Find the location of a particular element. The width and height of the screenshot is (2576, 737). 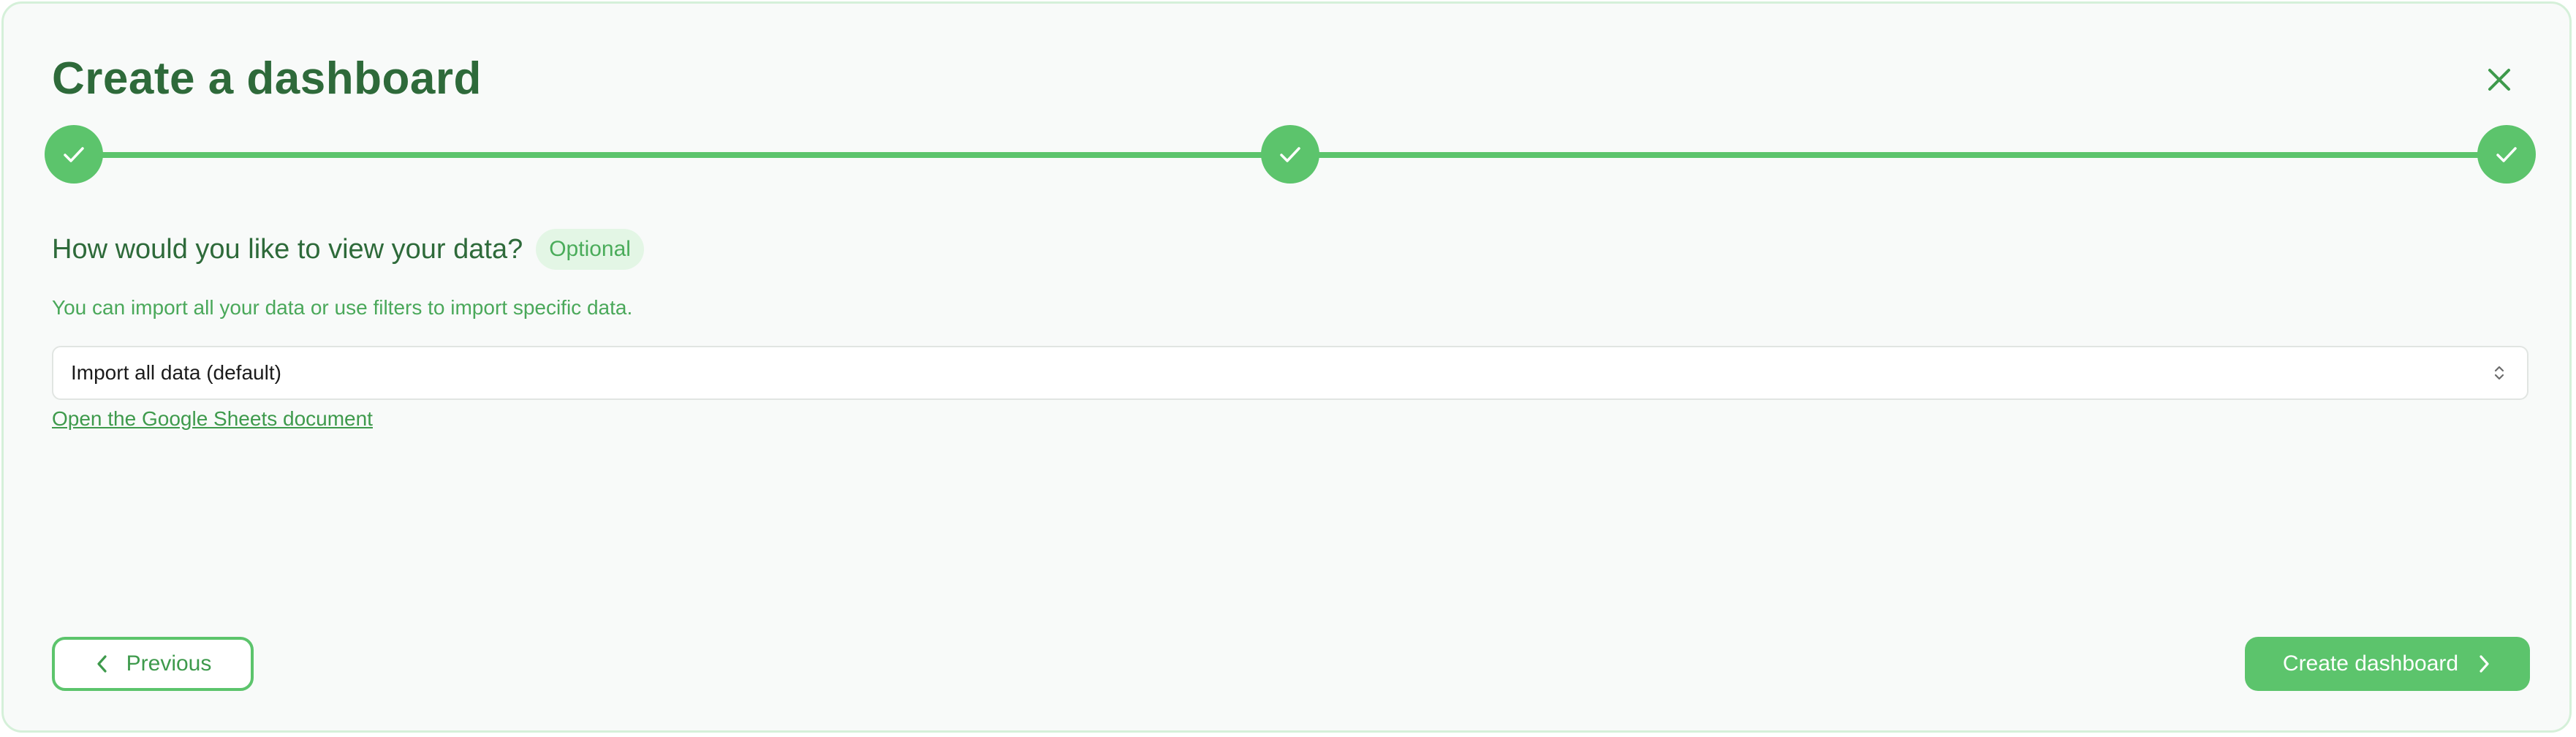

step-3-complete is located at coordinates (2506, 154).